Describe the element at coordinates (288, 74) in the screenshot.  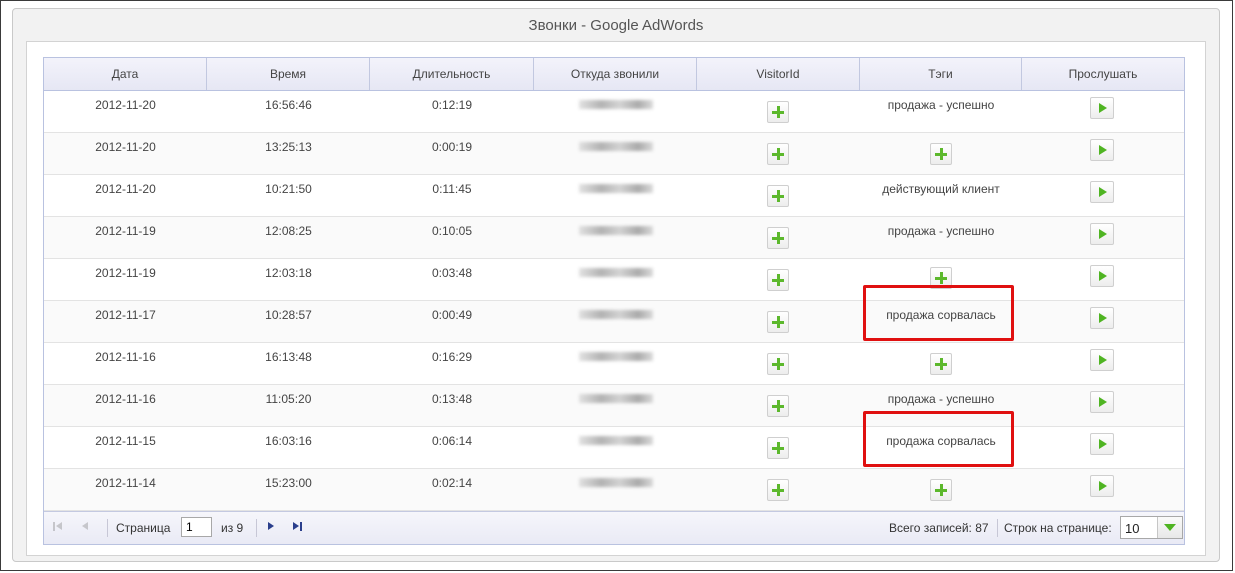
I see `column-header: Время` at that location.